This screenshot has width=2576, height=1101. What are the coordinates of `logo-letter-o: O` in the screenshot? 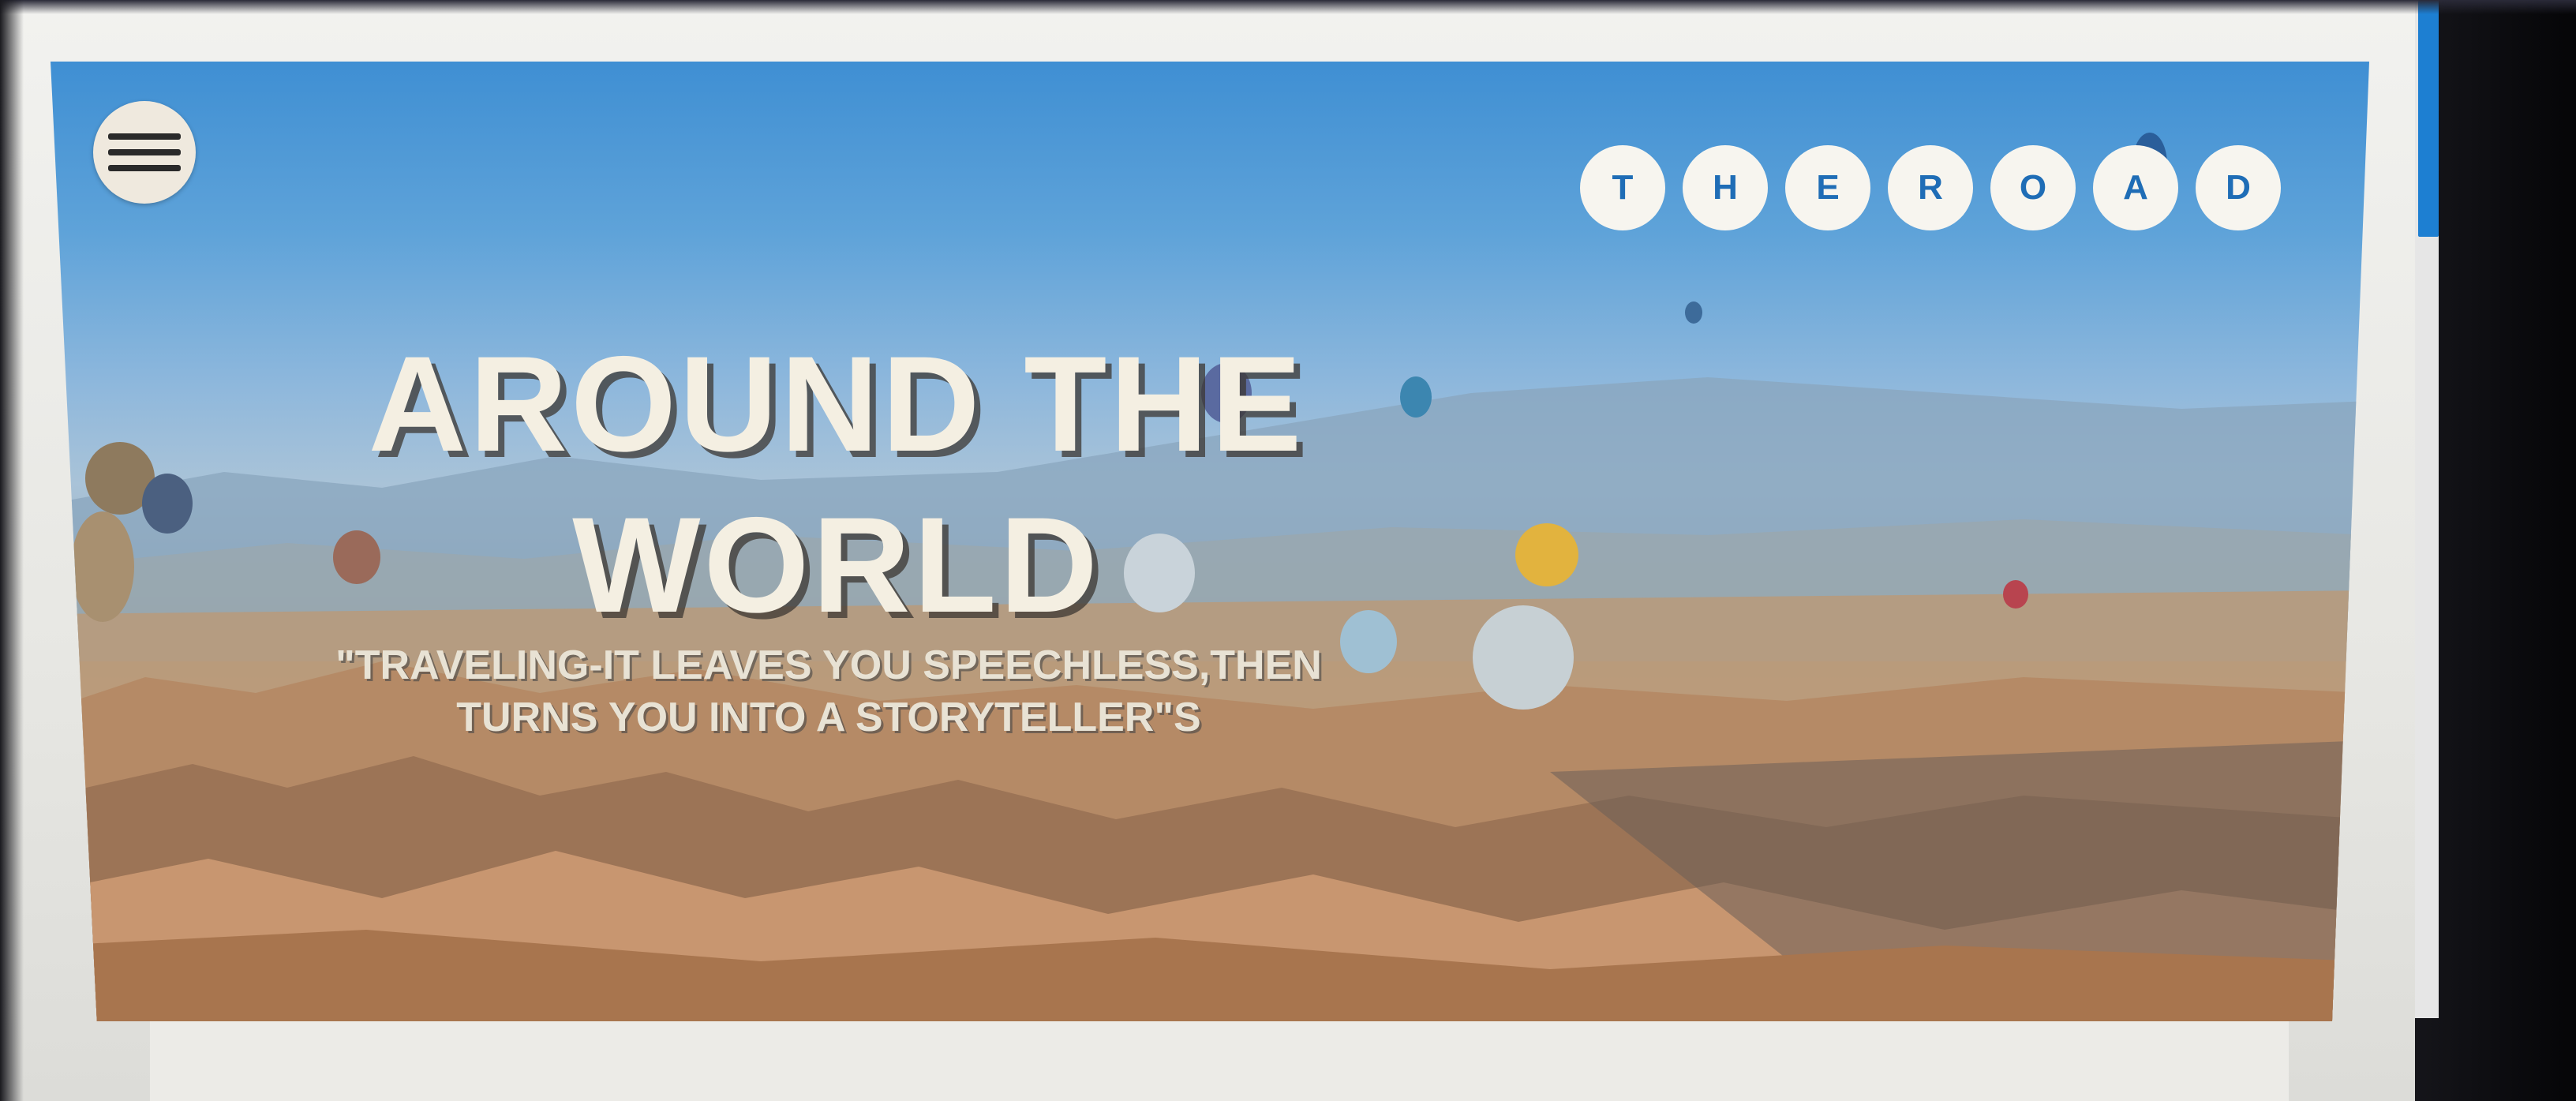 It's located at (2033, 187).